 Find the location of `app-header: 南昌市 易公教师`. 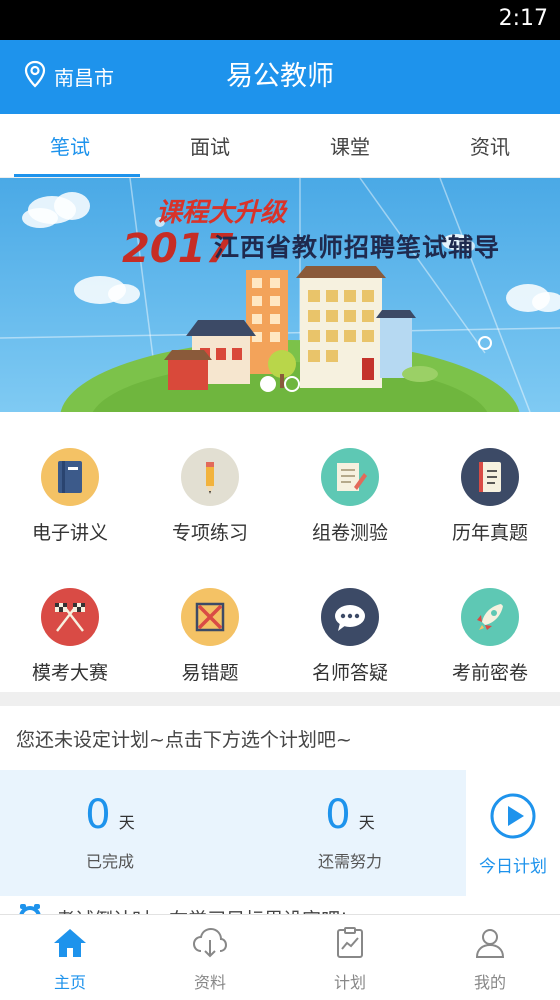

app-header: 南昌市 易公教师 is located at coordinates (280, 77).